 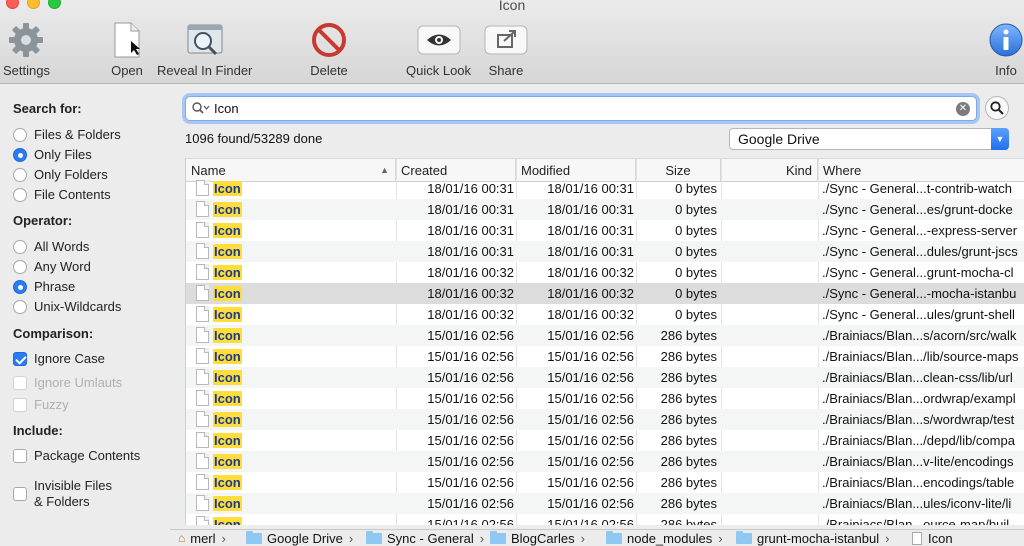 I want to click on settings-button: Settings, so click(x=26, y=49).